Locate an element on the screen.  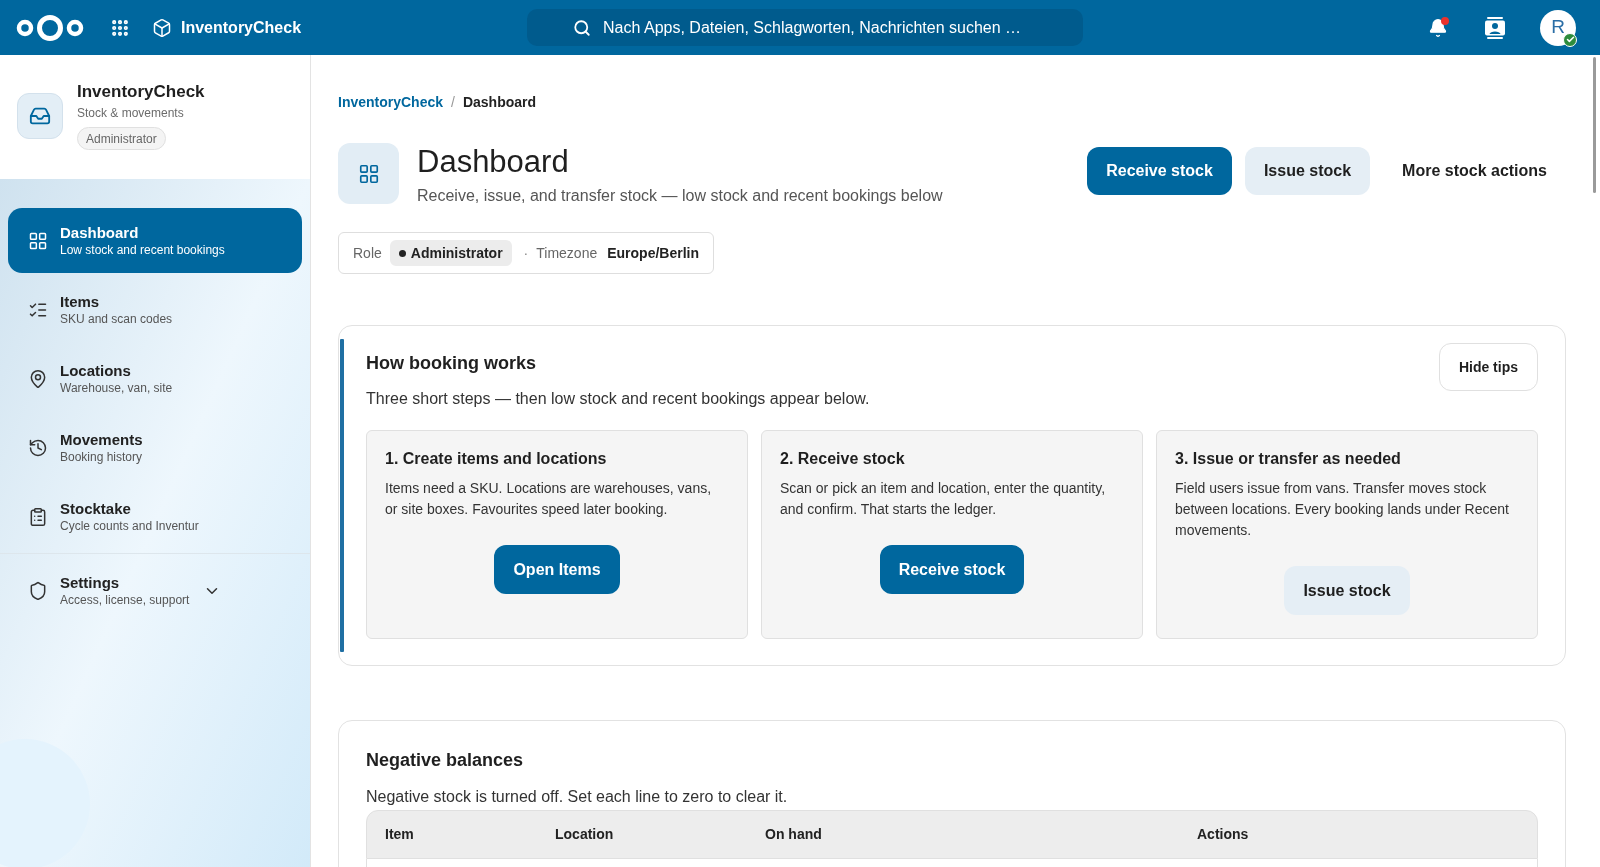
inbox-icon is located at coordinates (40, 116).